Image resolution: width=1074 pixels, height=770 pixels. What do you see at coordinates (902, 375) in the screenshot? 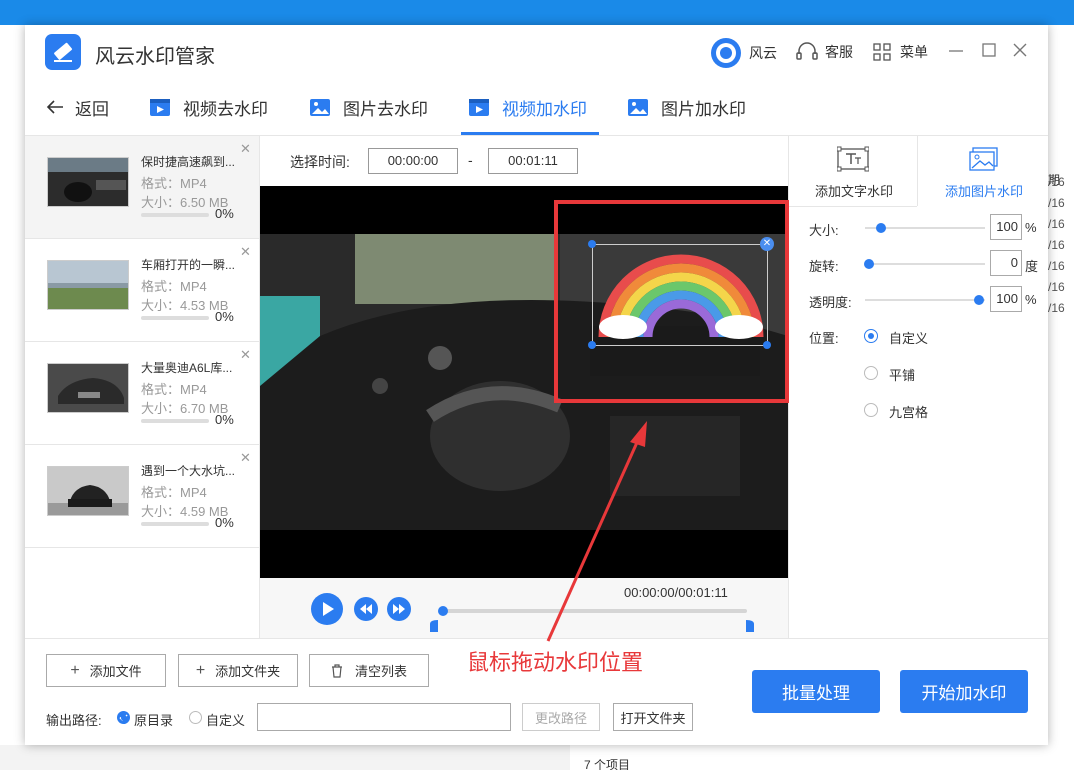
I see `position-option-label: 平铺` at bounding box center [902, 375].